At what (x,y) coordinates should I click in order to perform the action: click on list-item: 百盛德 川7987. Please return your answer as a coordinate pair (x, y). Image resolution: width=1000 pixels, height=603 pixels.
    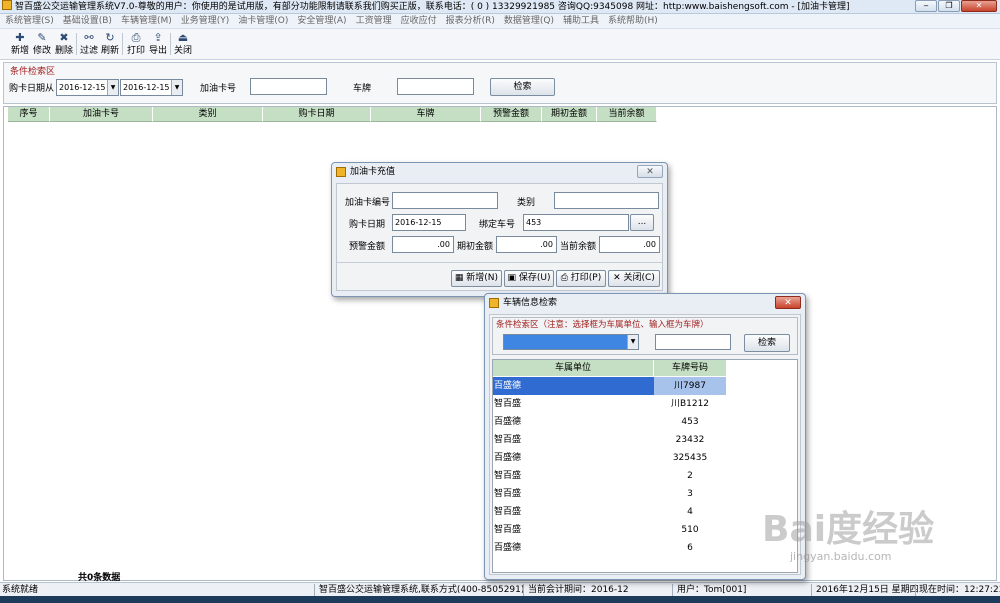
    Looking at the image, I should click on (609, 386).